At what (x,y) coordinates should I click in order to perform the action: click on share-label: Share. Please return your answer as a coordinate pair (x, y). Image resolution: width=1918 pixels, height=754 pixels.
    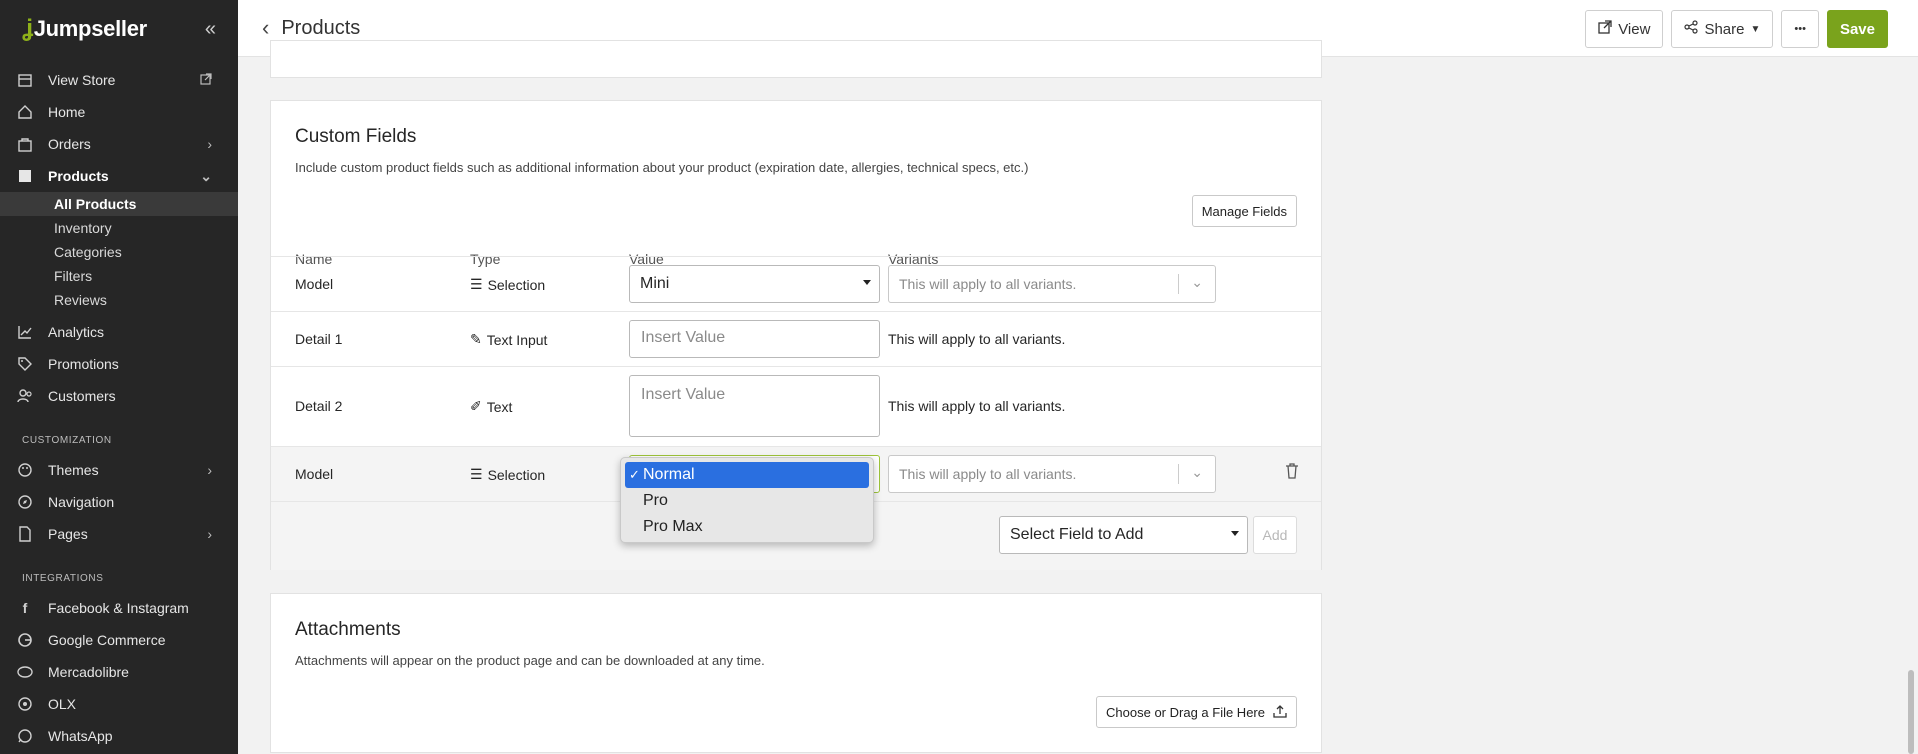
    Looking at the image, I should click on (1724, 29).